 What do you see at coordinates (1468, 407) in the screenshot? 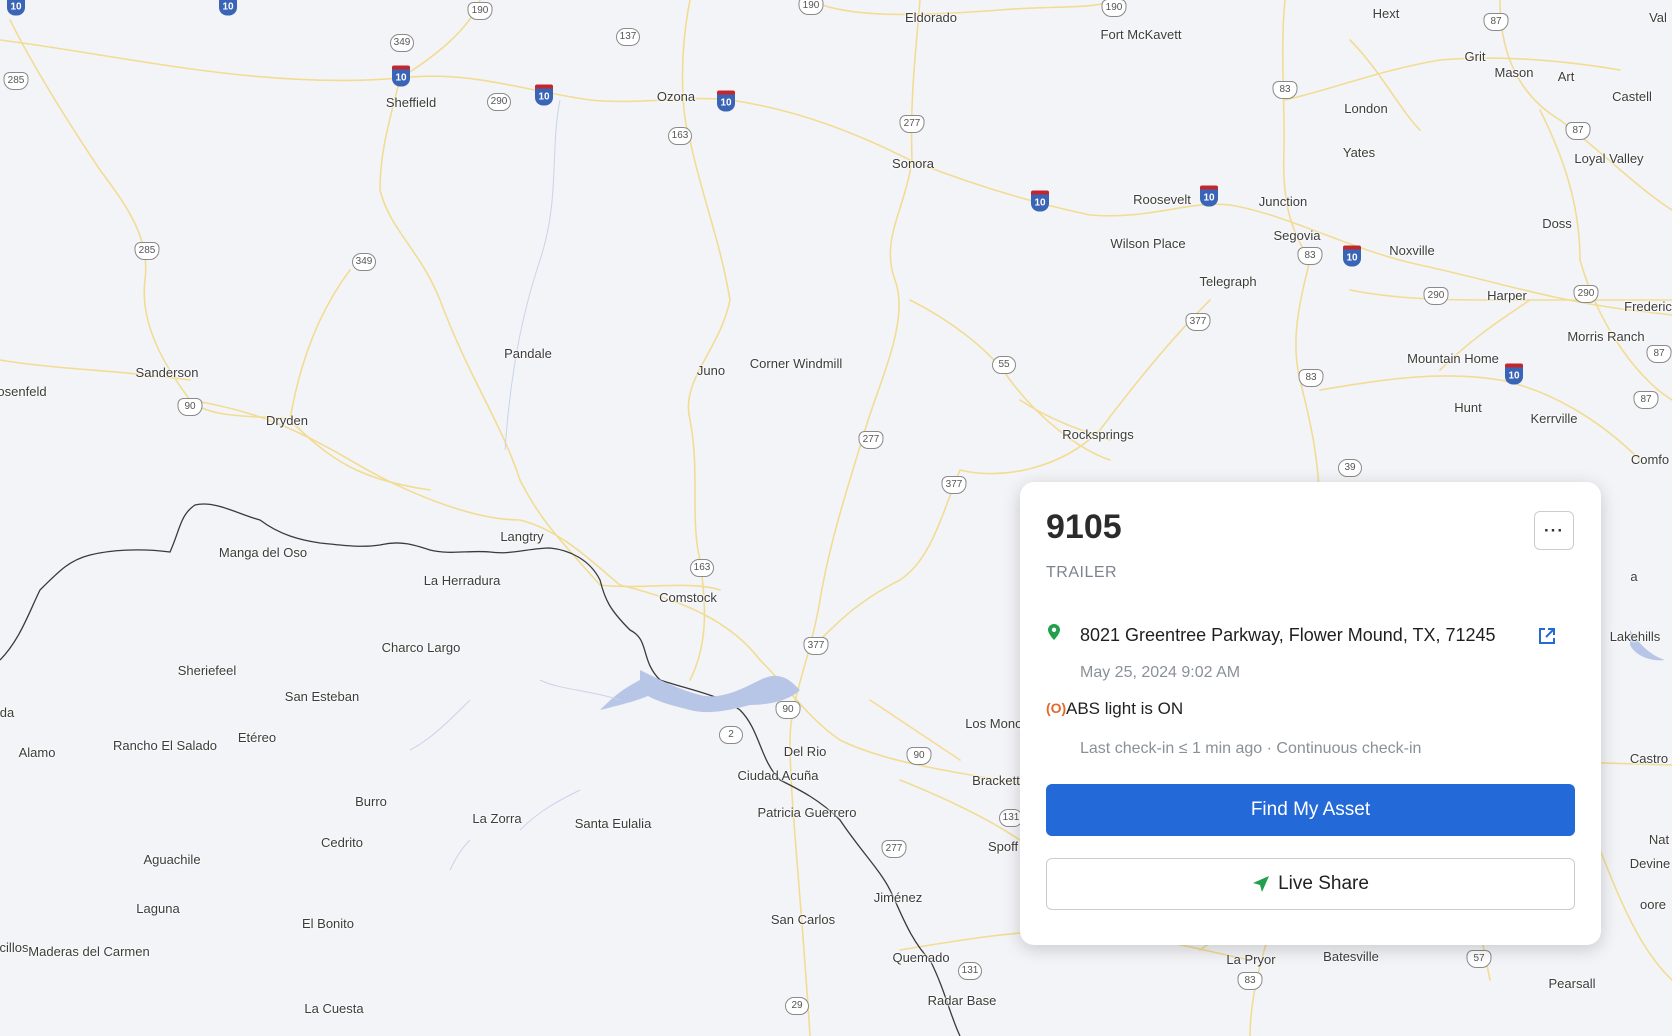
I see `place-label: Hunt` at bounding box center [1468, 407].